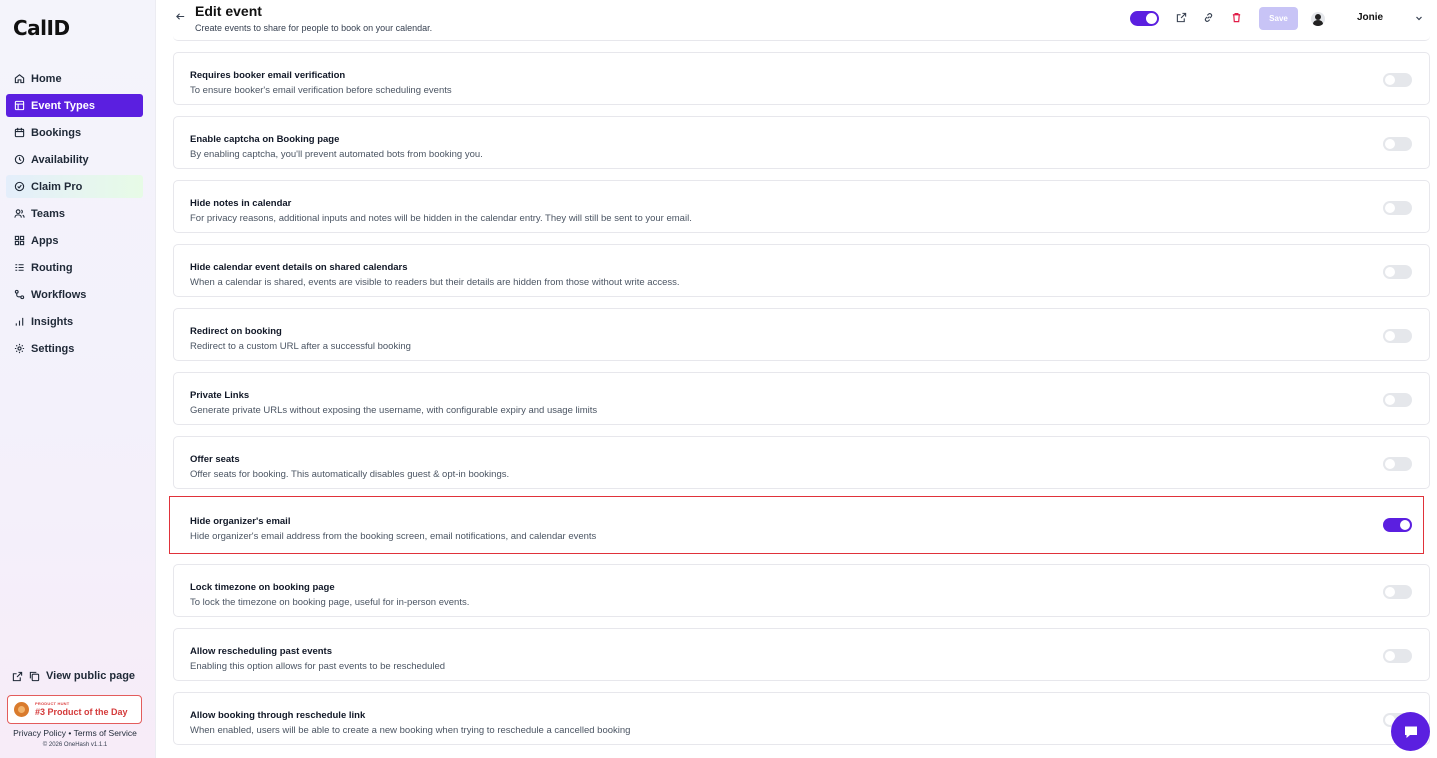 The width and height of the screenshot is (1437, 758). What do you see at coordinates (262, 587) in the screenshot?
I see `setting-title: Lock timezone on booking page` at bounding box center [262, 587].